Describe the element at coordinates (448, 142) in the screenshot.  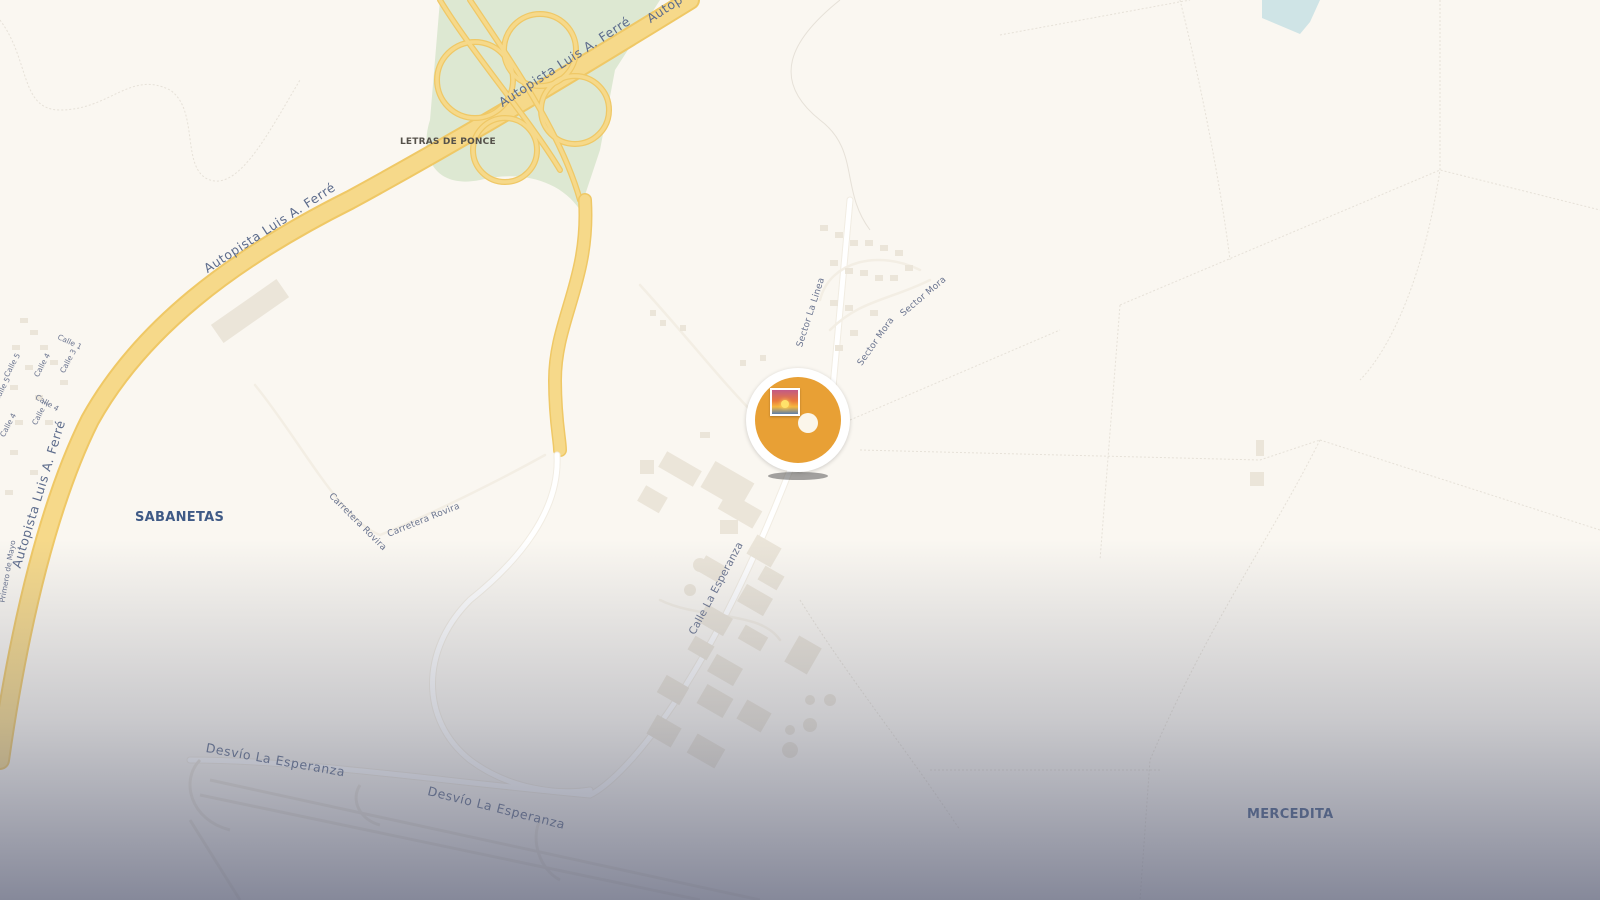
I see `poi-label-letras-de-ponce: LETRAS DE PONCE` at that location.